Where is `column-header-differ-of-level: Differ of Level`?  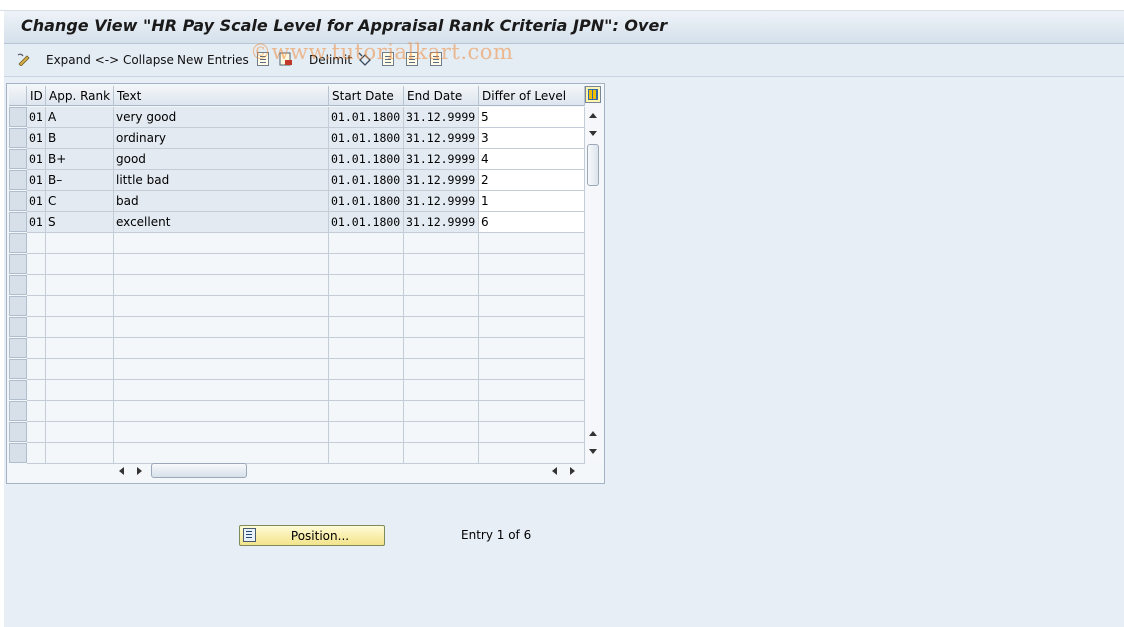
column-header-differ-of-level: Differ of Level is located at coordinates (532, 96).